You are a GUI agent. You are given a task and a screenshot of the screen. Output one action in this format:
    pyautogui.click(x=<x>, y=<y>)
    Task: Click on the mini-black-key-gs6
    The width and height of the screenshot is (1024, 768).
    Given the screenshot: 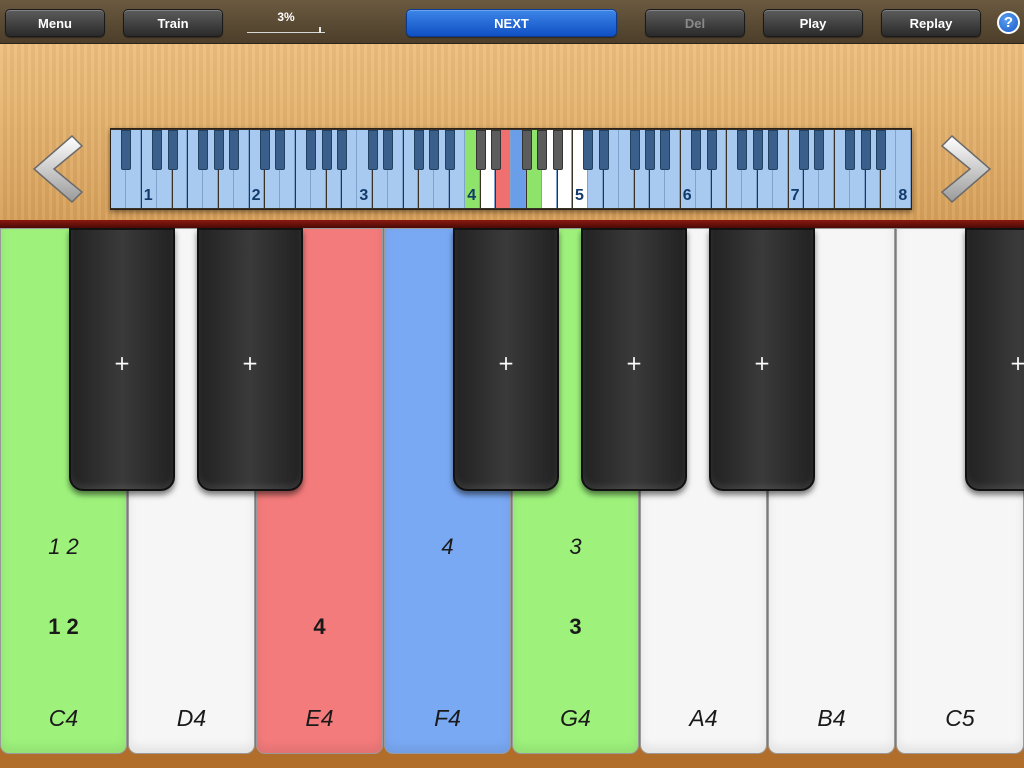 What is the action you would take?
    pyautogui.click(x=757, y=150)
    